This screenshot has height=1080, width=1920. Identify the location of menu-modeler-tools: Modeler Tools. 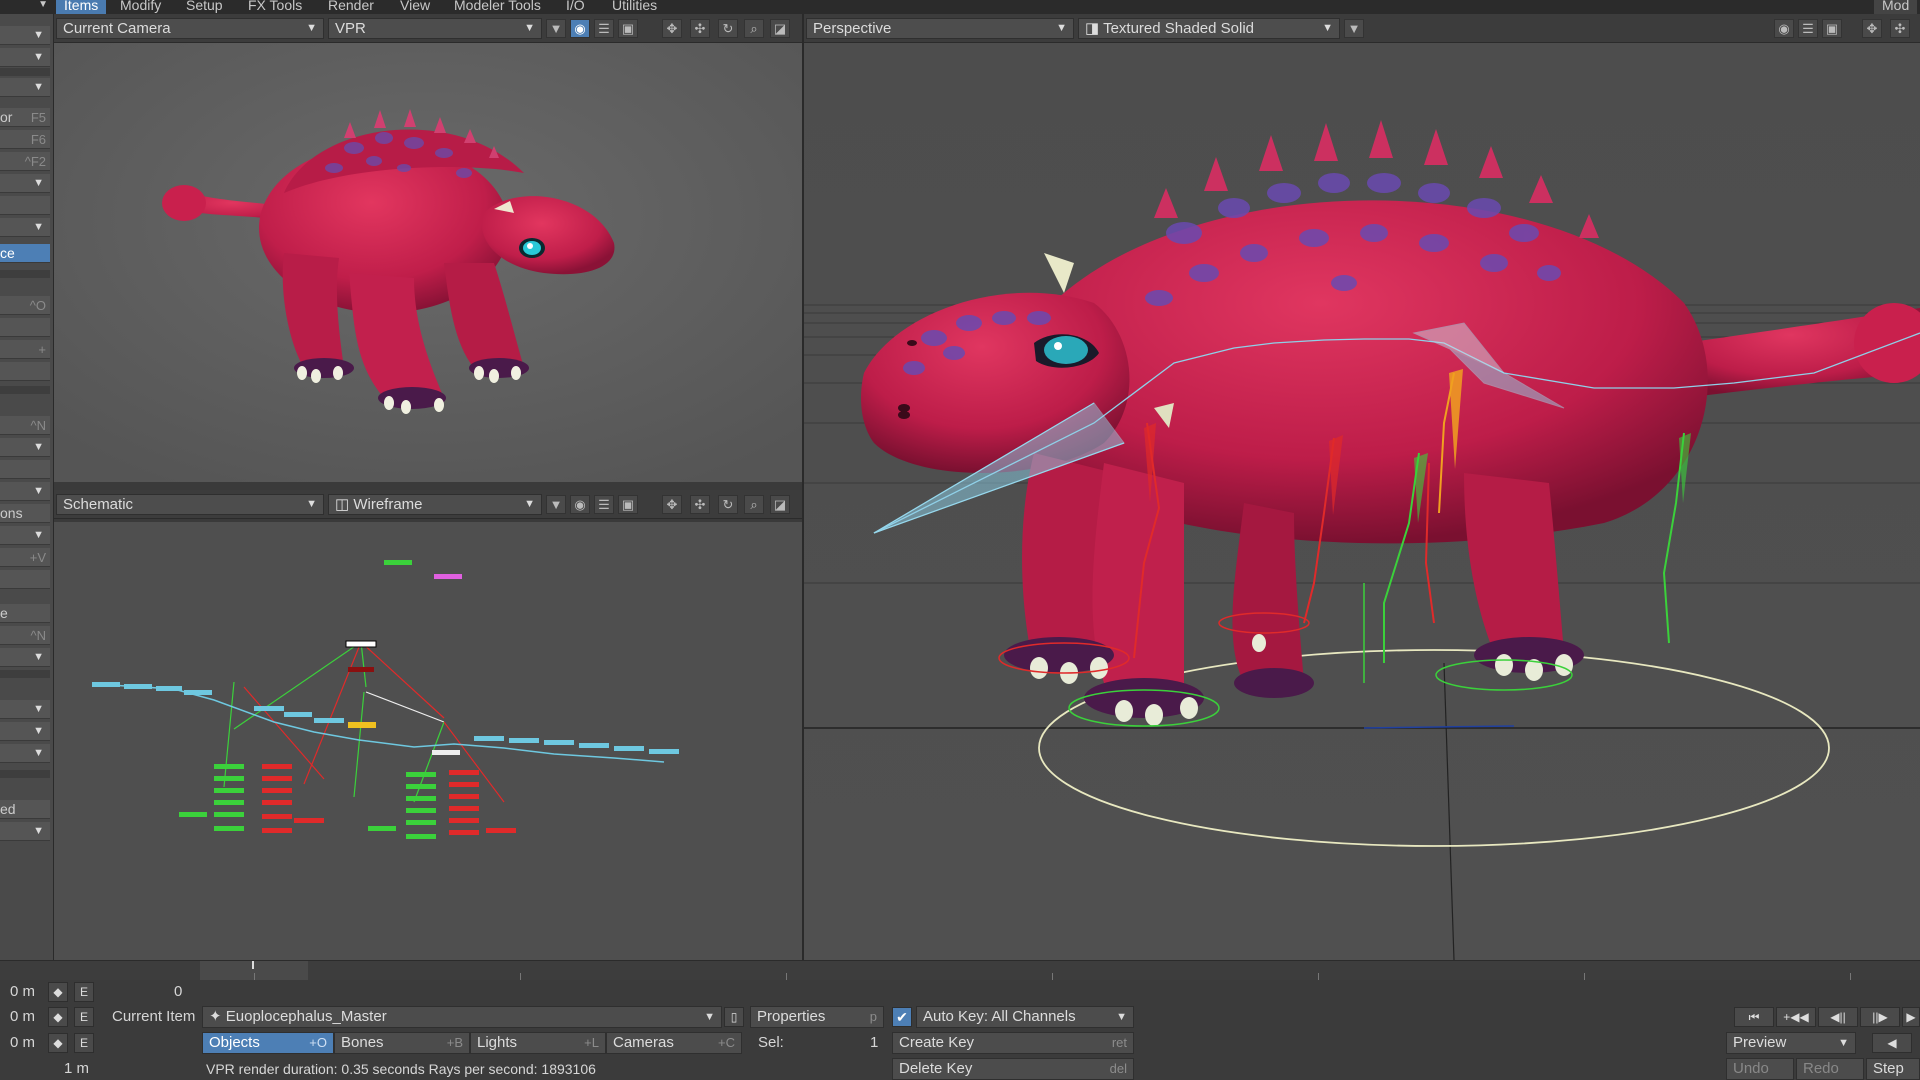
(497, 7).